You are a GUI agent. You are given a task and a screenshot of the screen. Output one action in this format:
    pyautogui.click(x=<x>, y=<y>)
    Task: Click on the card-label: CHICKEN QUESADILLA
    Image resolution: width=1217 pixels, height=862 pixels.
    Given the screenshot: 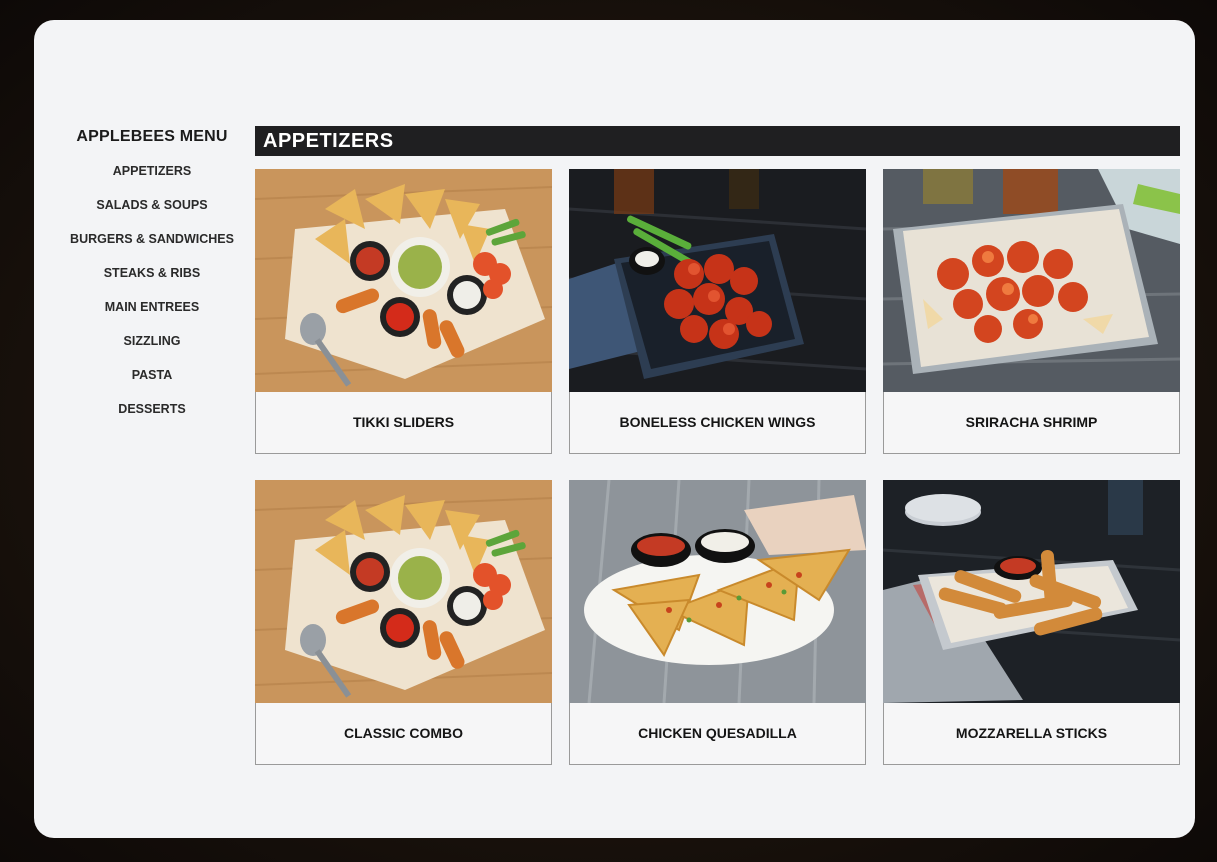 What is the action you would take?
    pyautogui.click(x=717, y=733)
    